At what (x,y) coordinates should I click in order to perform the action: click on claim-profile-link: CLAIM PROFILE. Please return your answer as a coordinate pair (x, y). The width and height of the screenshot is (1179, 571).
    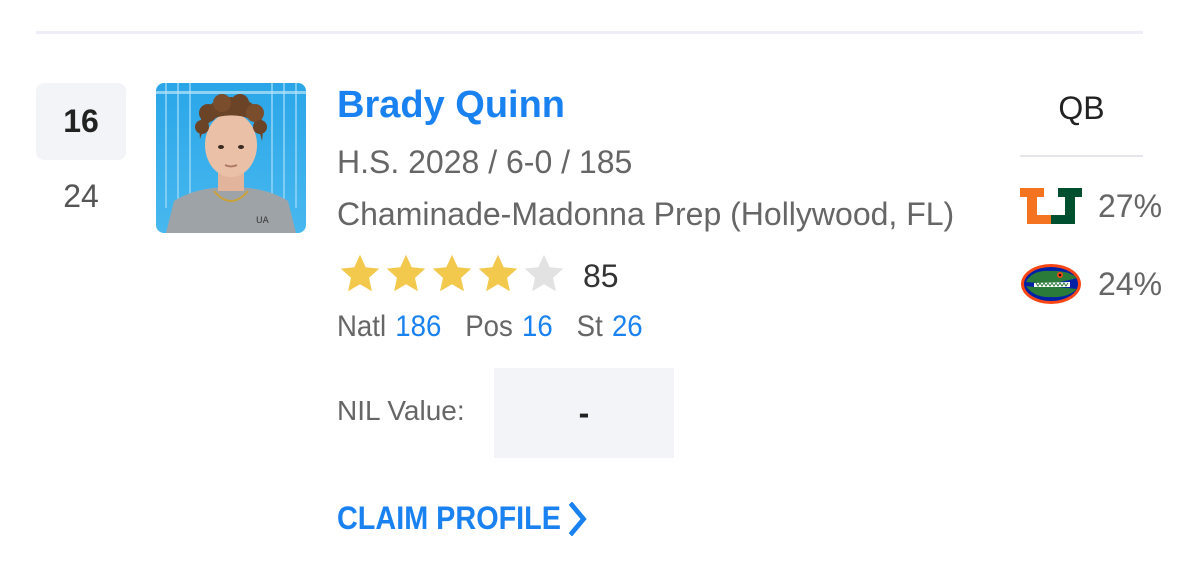
    Looking at the image, I should click on (462, 518).